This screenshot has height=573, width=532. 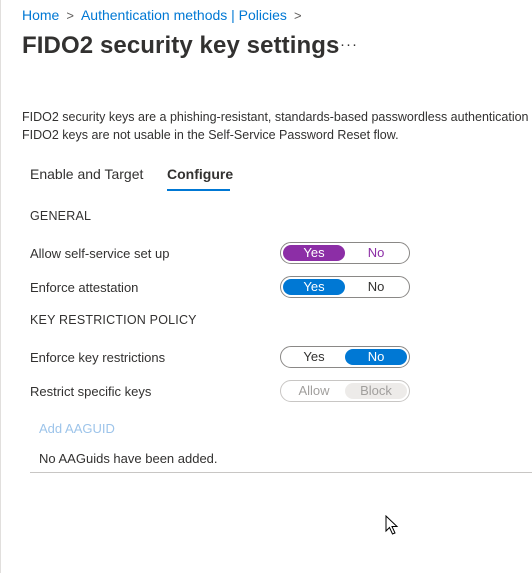 I want to click on breadcrumb-home: Home, so click(x=40, y=15).